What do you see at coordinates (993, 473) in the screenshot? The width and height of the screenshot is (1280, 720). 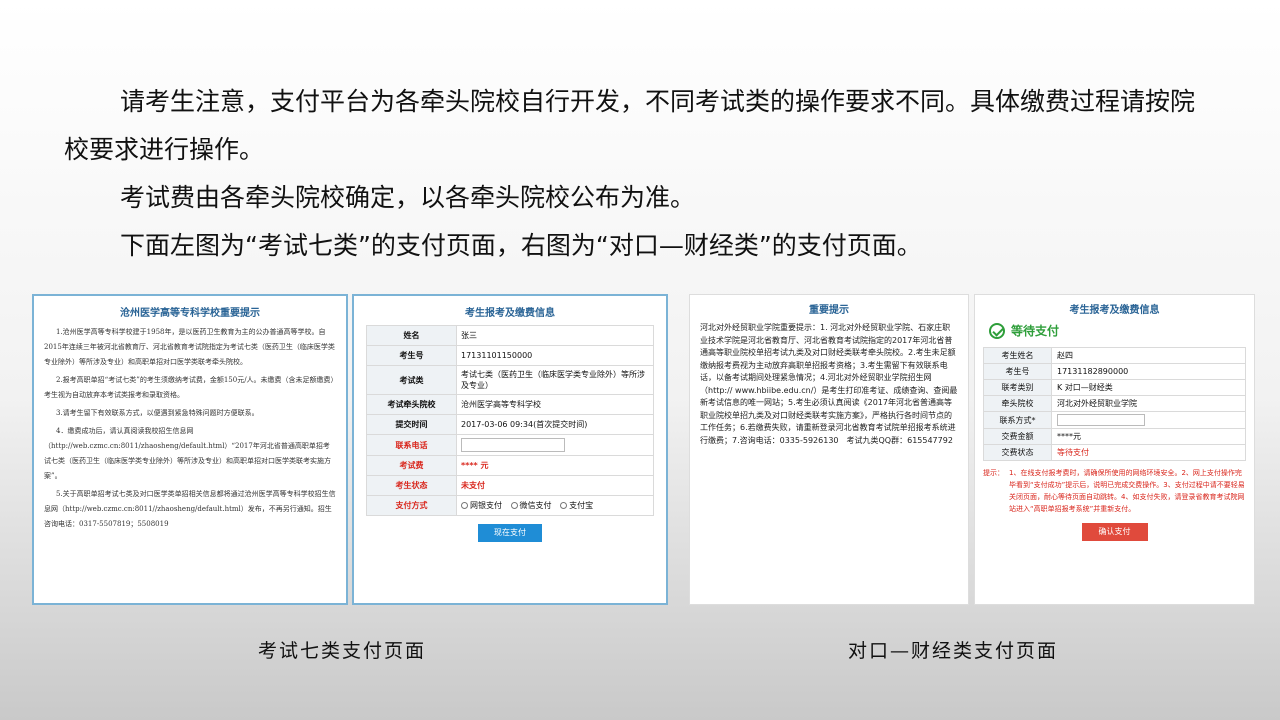 I see `tips-heading: 提示：` at bounding box center [993, 473].